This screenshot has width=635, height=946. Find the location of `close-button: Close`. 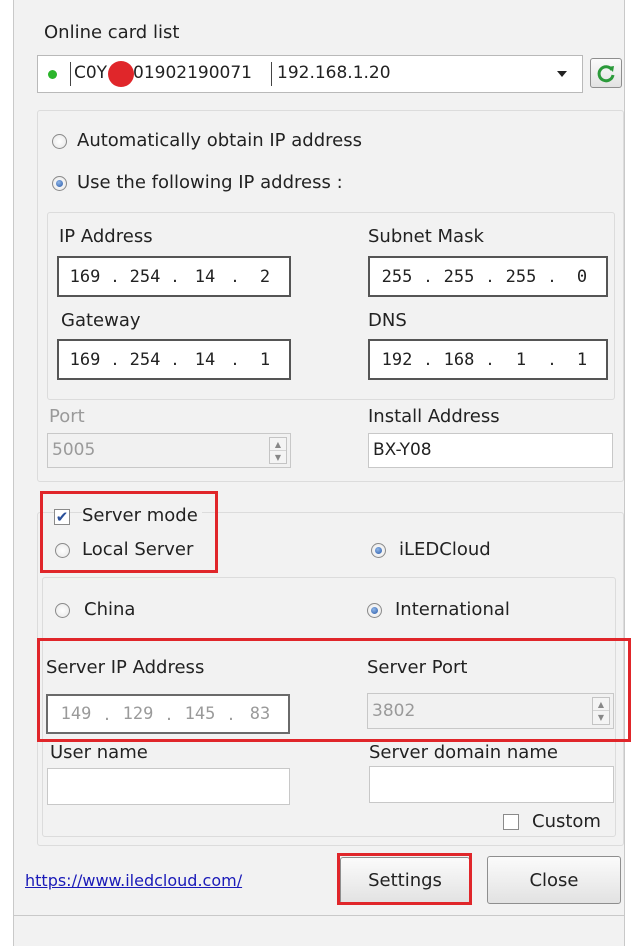

close-button: Close is located at coordinates (554, 880).